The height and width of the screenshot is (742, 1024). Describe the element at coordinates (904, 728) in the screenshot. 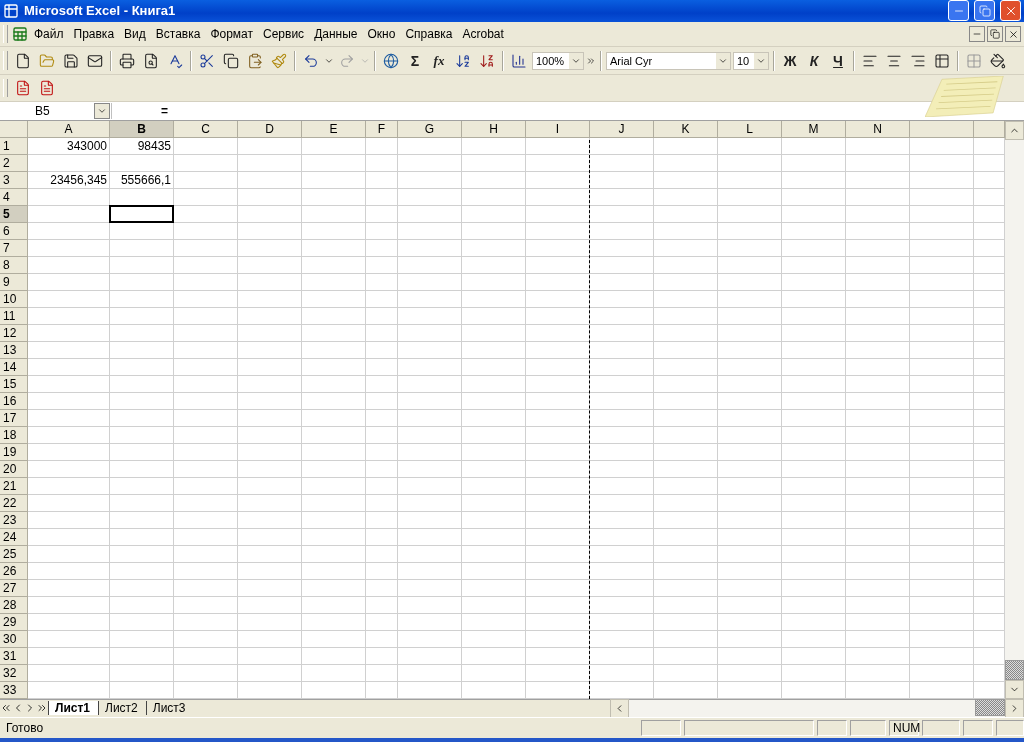

I see `num-lock-indicator: NUM` at that location.